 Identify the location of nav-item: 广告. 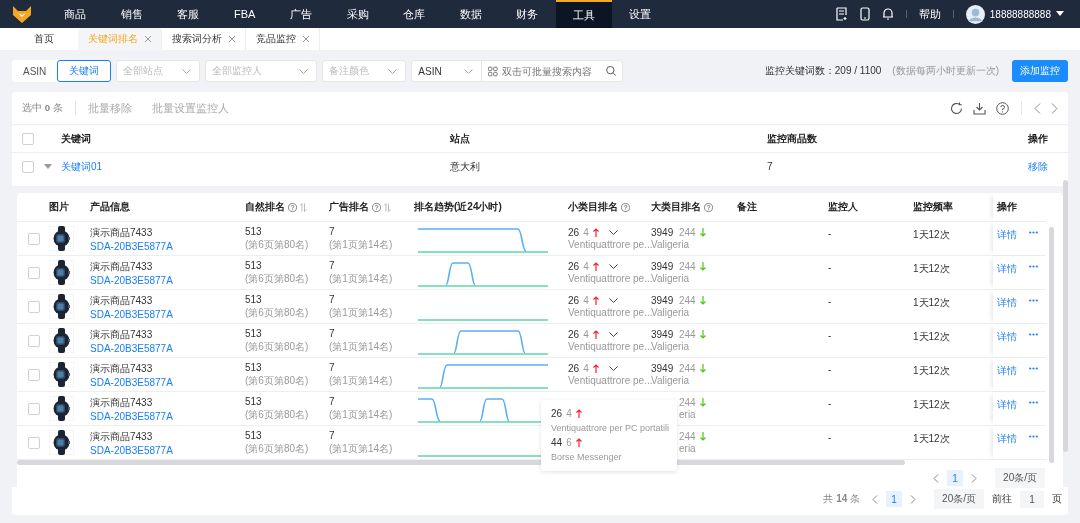
(301, 14).